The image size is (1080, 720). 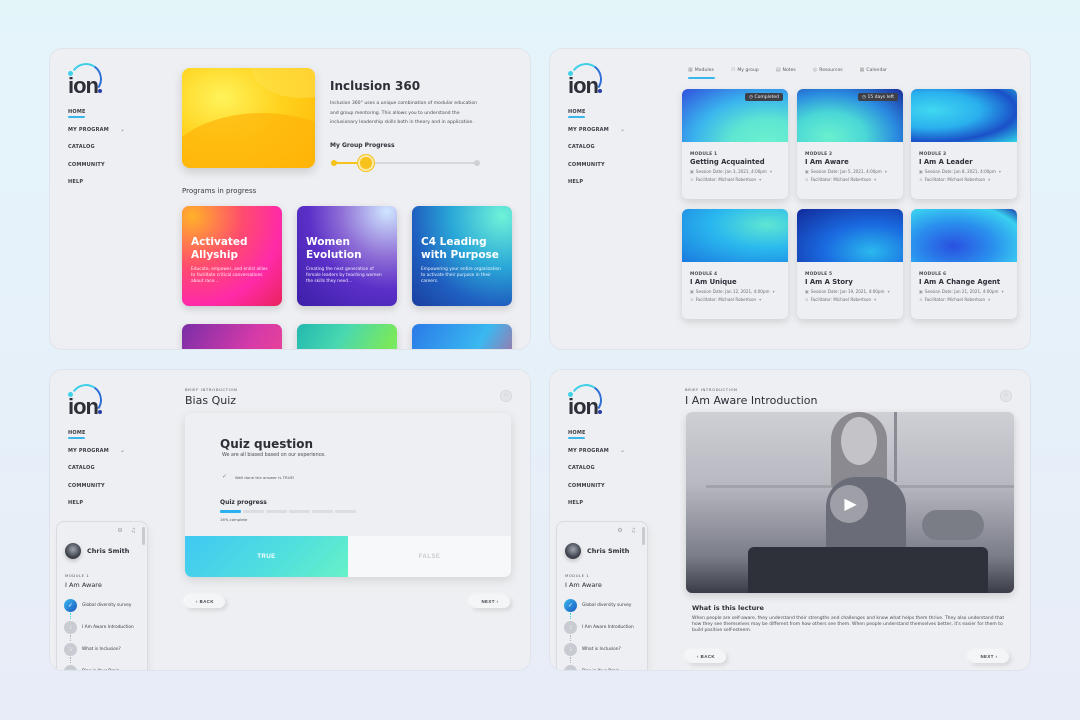 What do you see at coordinates (366, 163) in the screenshot?
I see `group-progress-knob` at bounding box center [366, 163].